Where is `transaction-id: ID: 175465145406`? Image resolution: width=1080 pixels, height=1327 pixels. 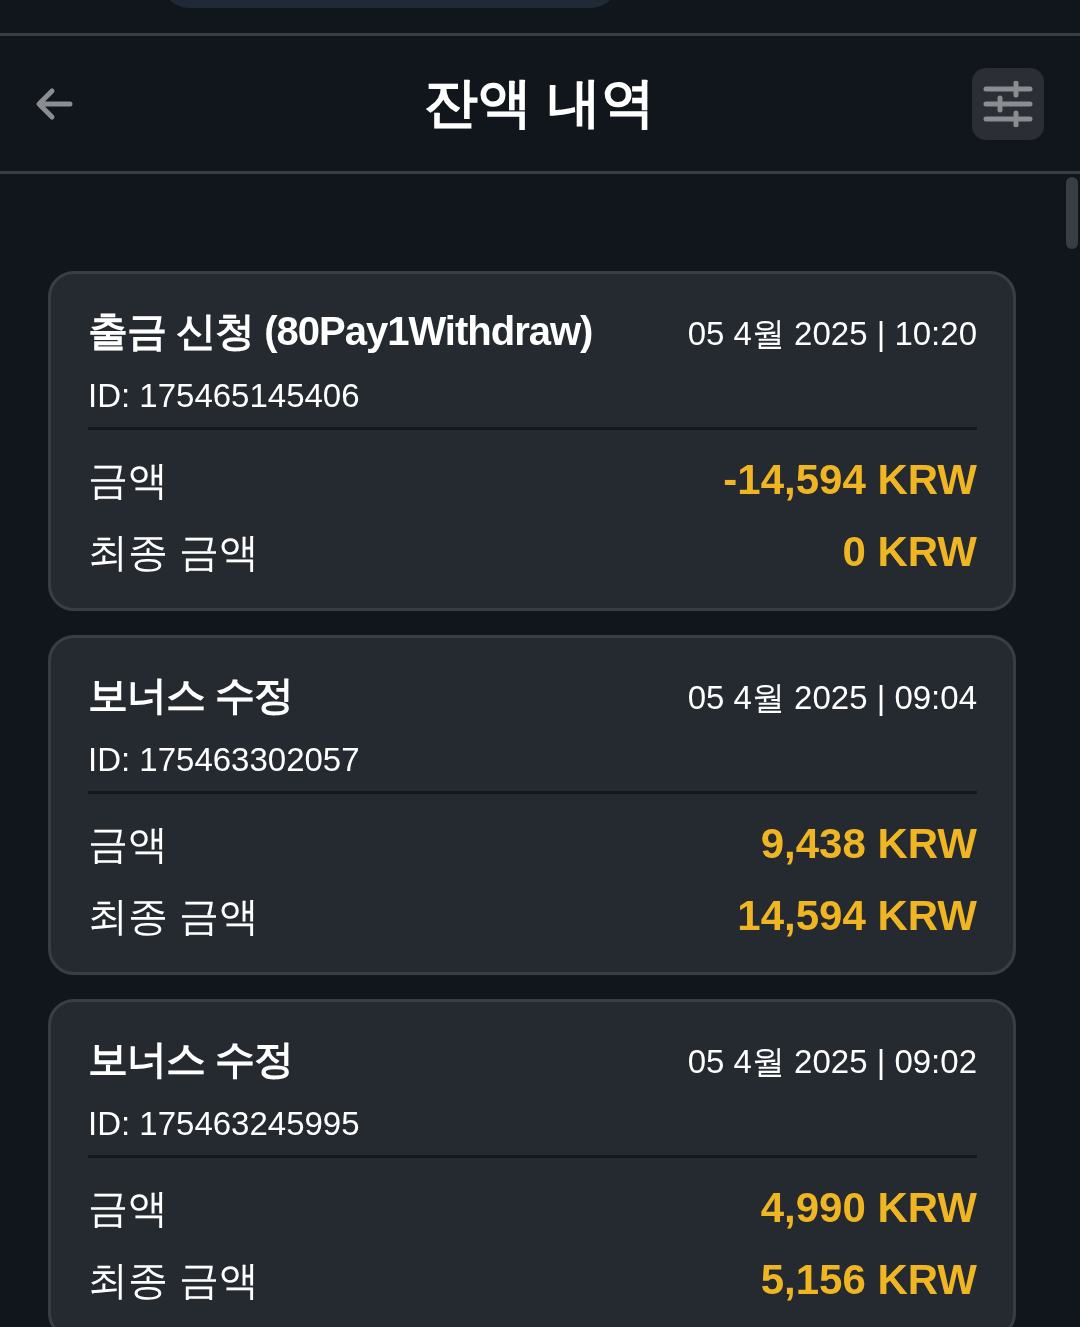 transaction-id: ID: 175465145406 is located at coordinates (224, 396).